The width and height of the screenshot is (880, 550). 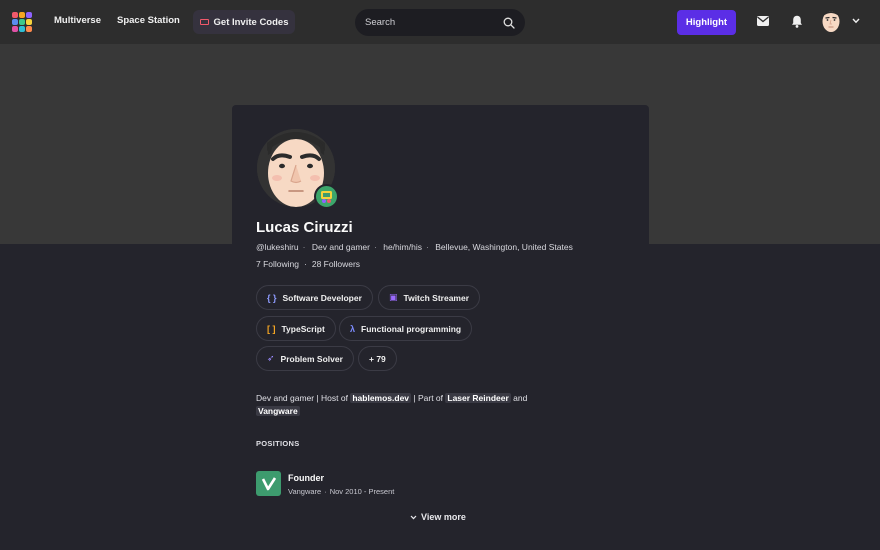 I want to click on position-title: Founder, so click(x=306, y=478).